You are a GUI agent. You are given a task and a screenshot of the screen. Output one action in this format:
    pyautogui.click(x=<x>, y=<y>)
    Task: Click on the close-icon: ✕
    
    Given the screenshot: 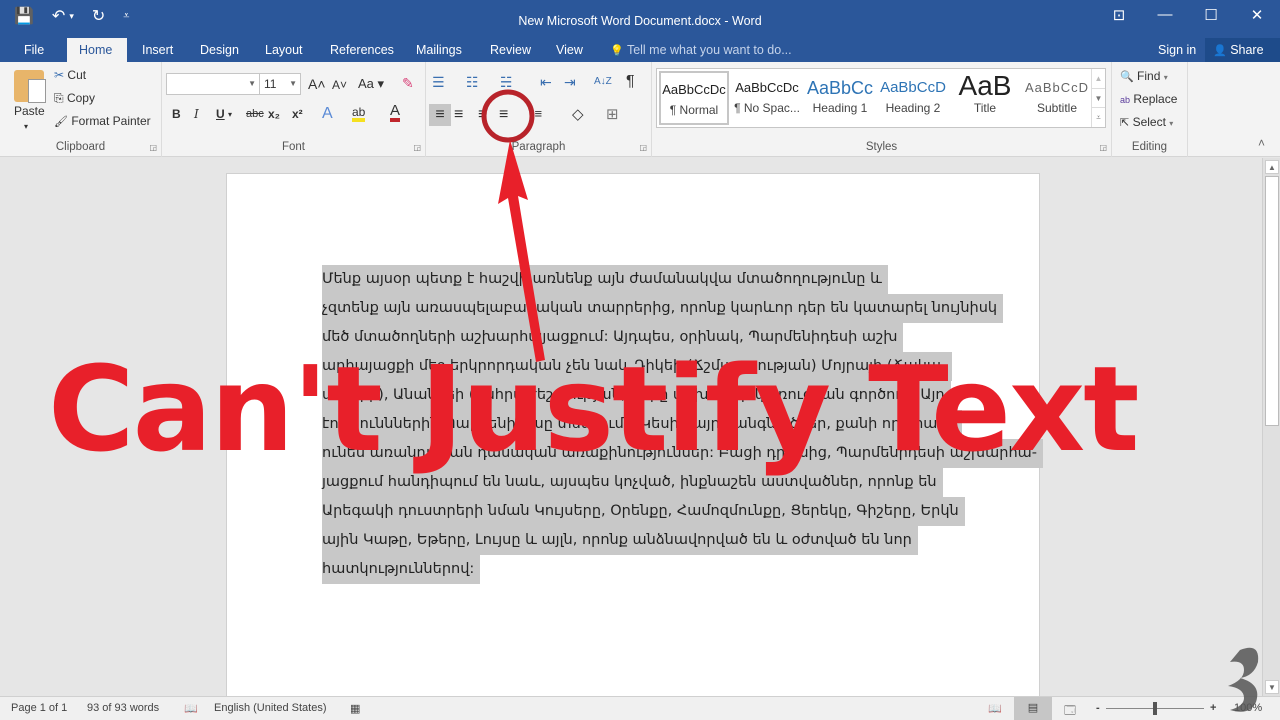 What is the action you would take?
    pyautogui.click(x=1257, y=15)
    